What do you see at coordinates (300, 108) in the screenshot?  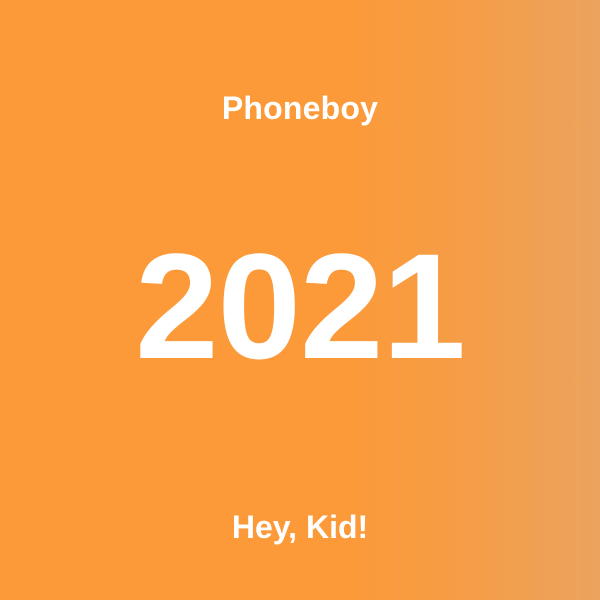 I see `artist-name: Phoneboy` at bounding box center [300, 108].